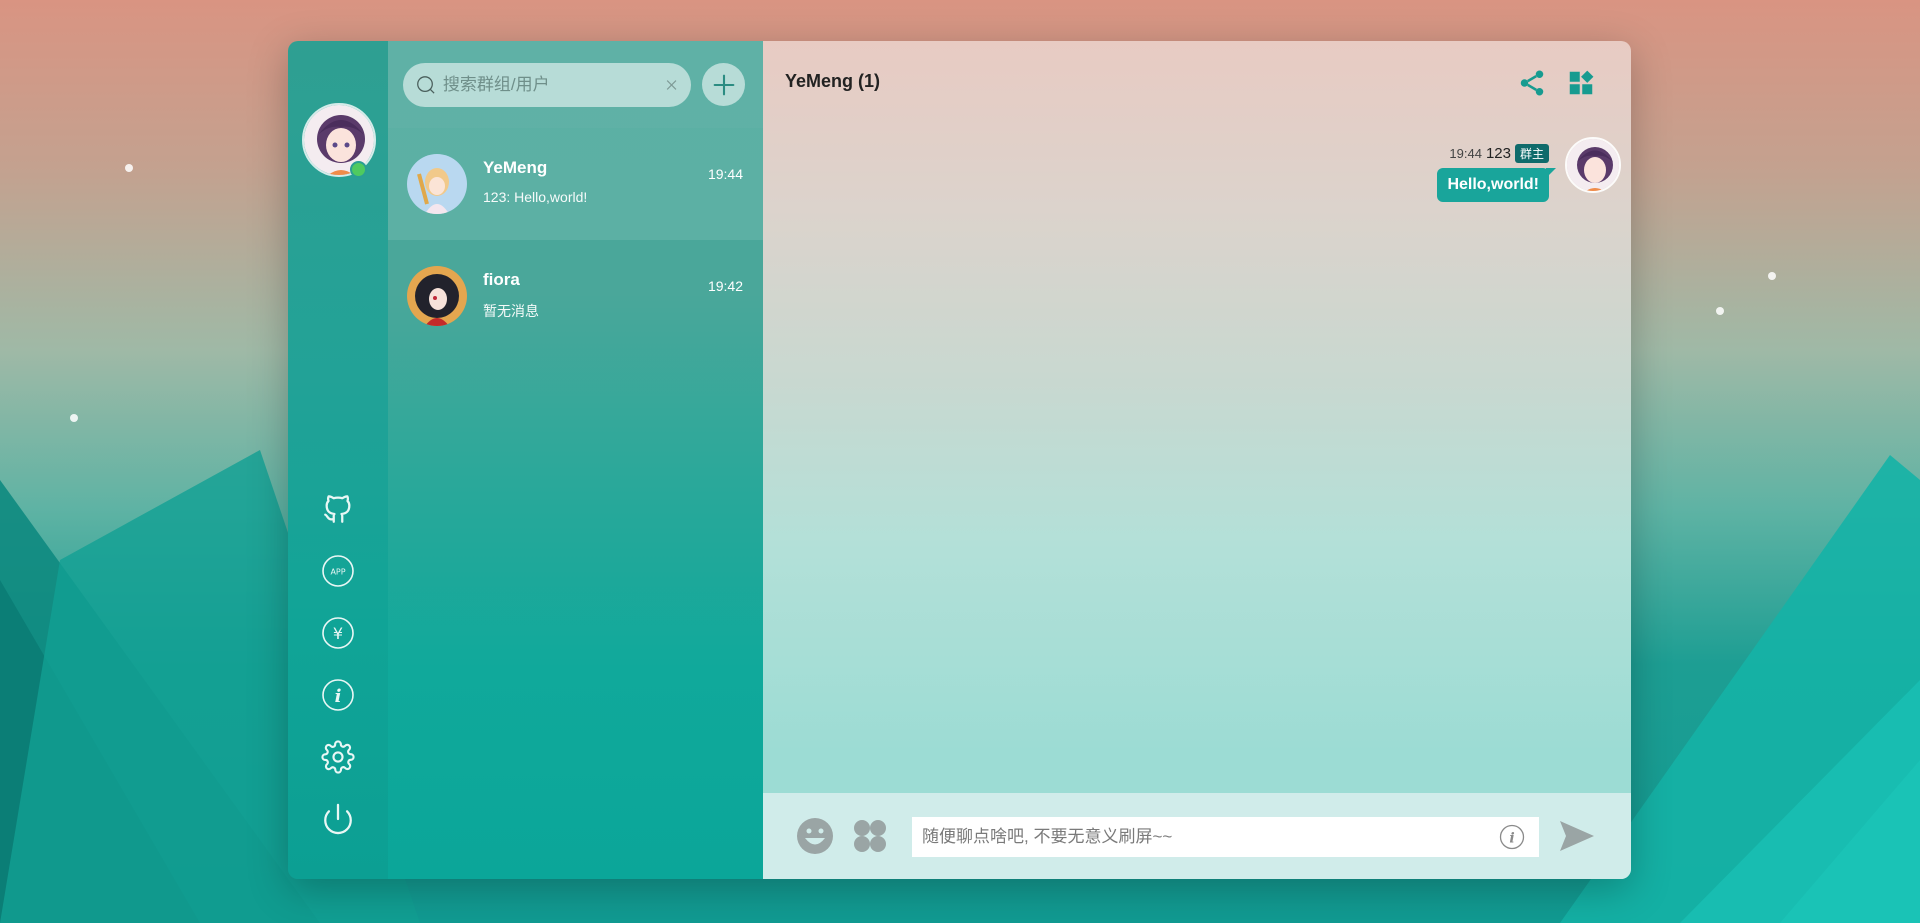  I want to click on message-composer: i, so click(1197, 836).